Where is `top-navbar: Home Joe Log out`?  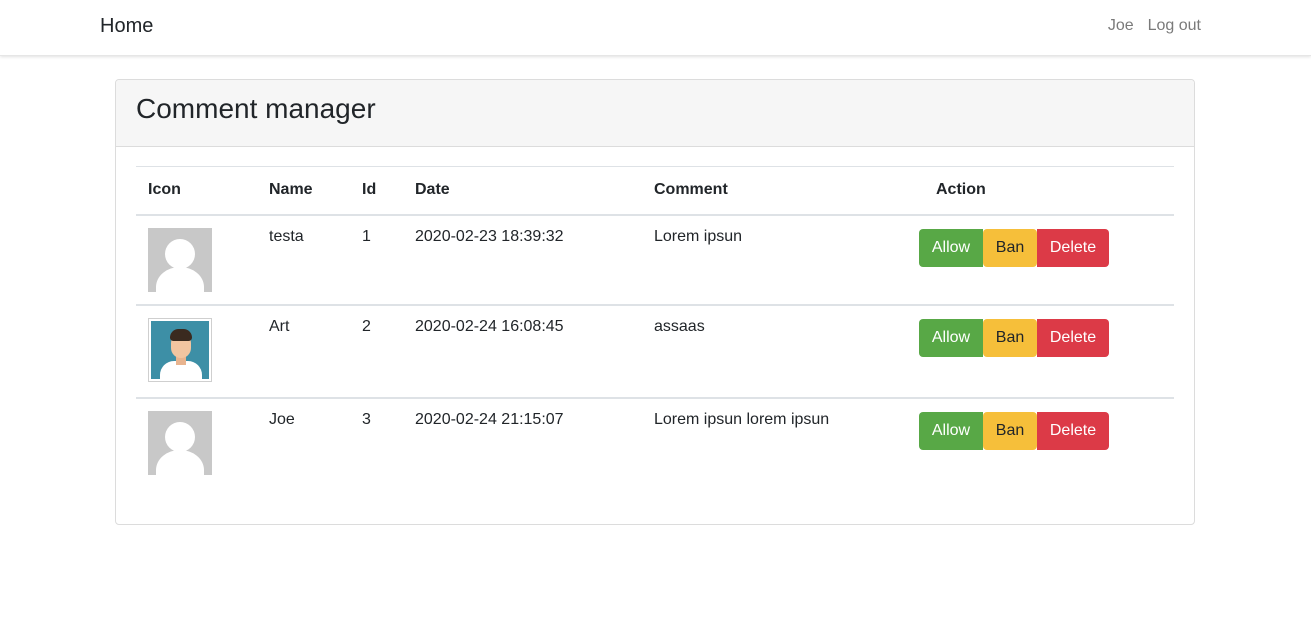
top-navbar: Home Joe Log out is located at coordinates (655, 28).